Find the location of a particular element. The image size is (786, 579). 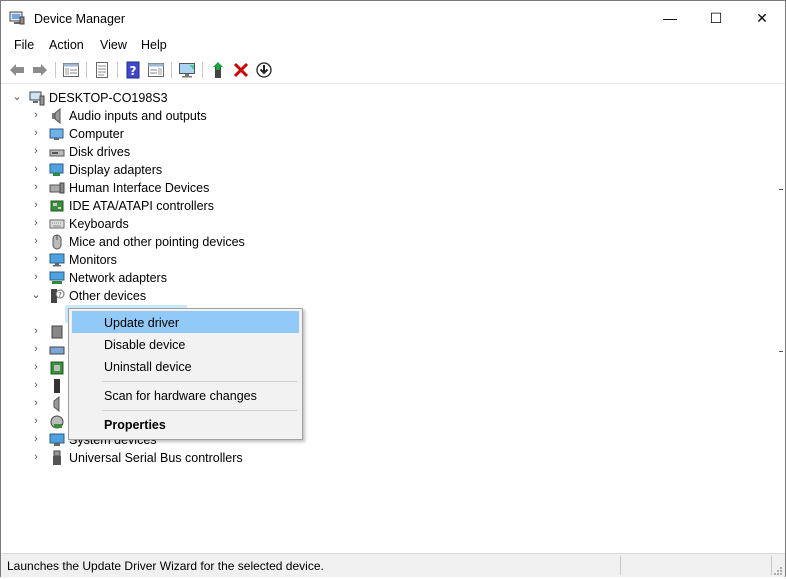

tree-item-disk-drives: › Disk drives is located at coordinates (393, 152).